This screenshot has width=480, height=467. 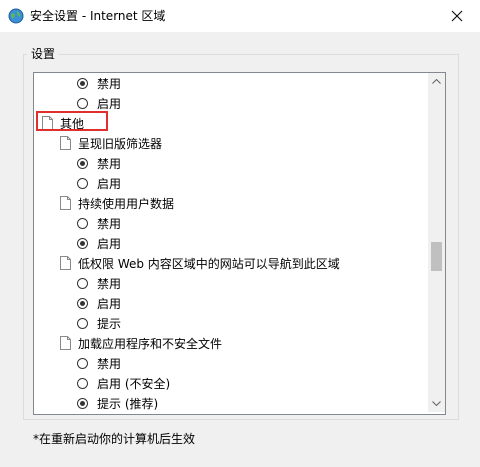 I want to click on setting-item: 呈现旧版筛选器, so click(x=111, y=143).